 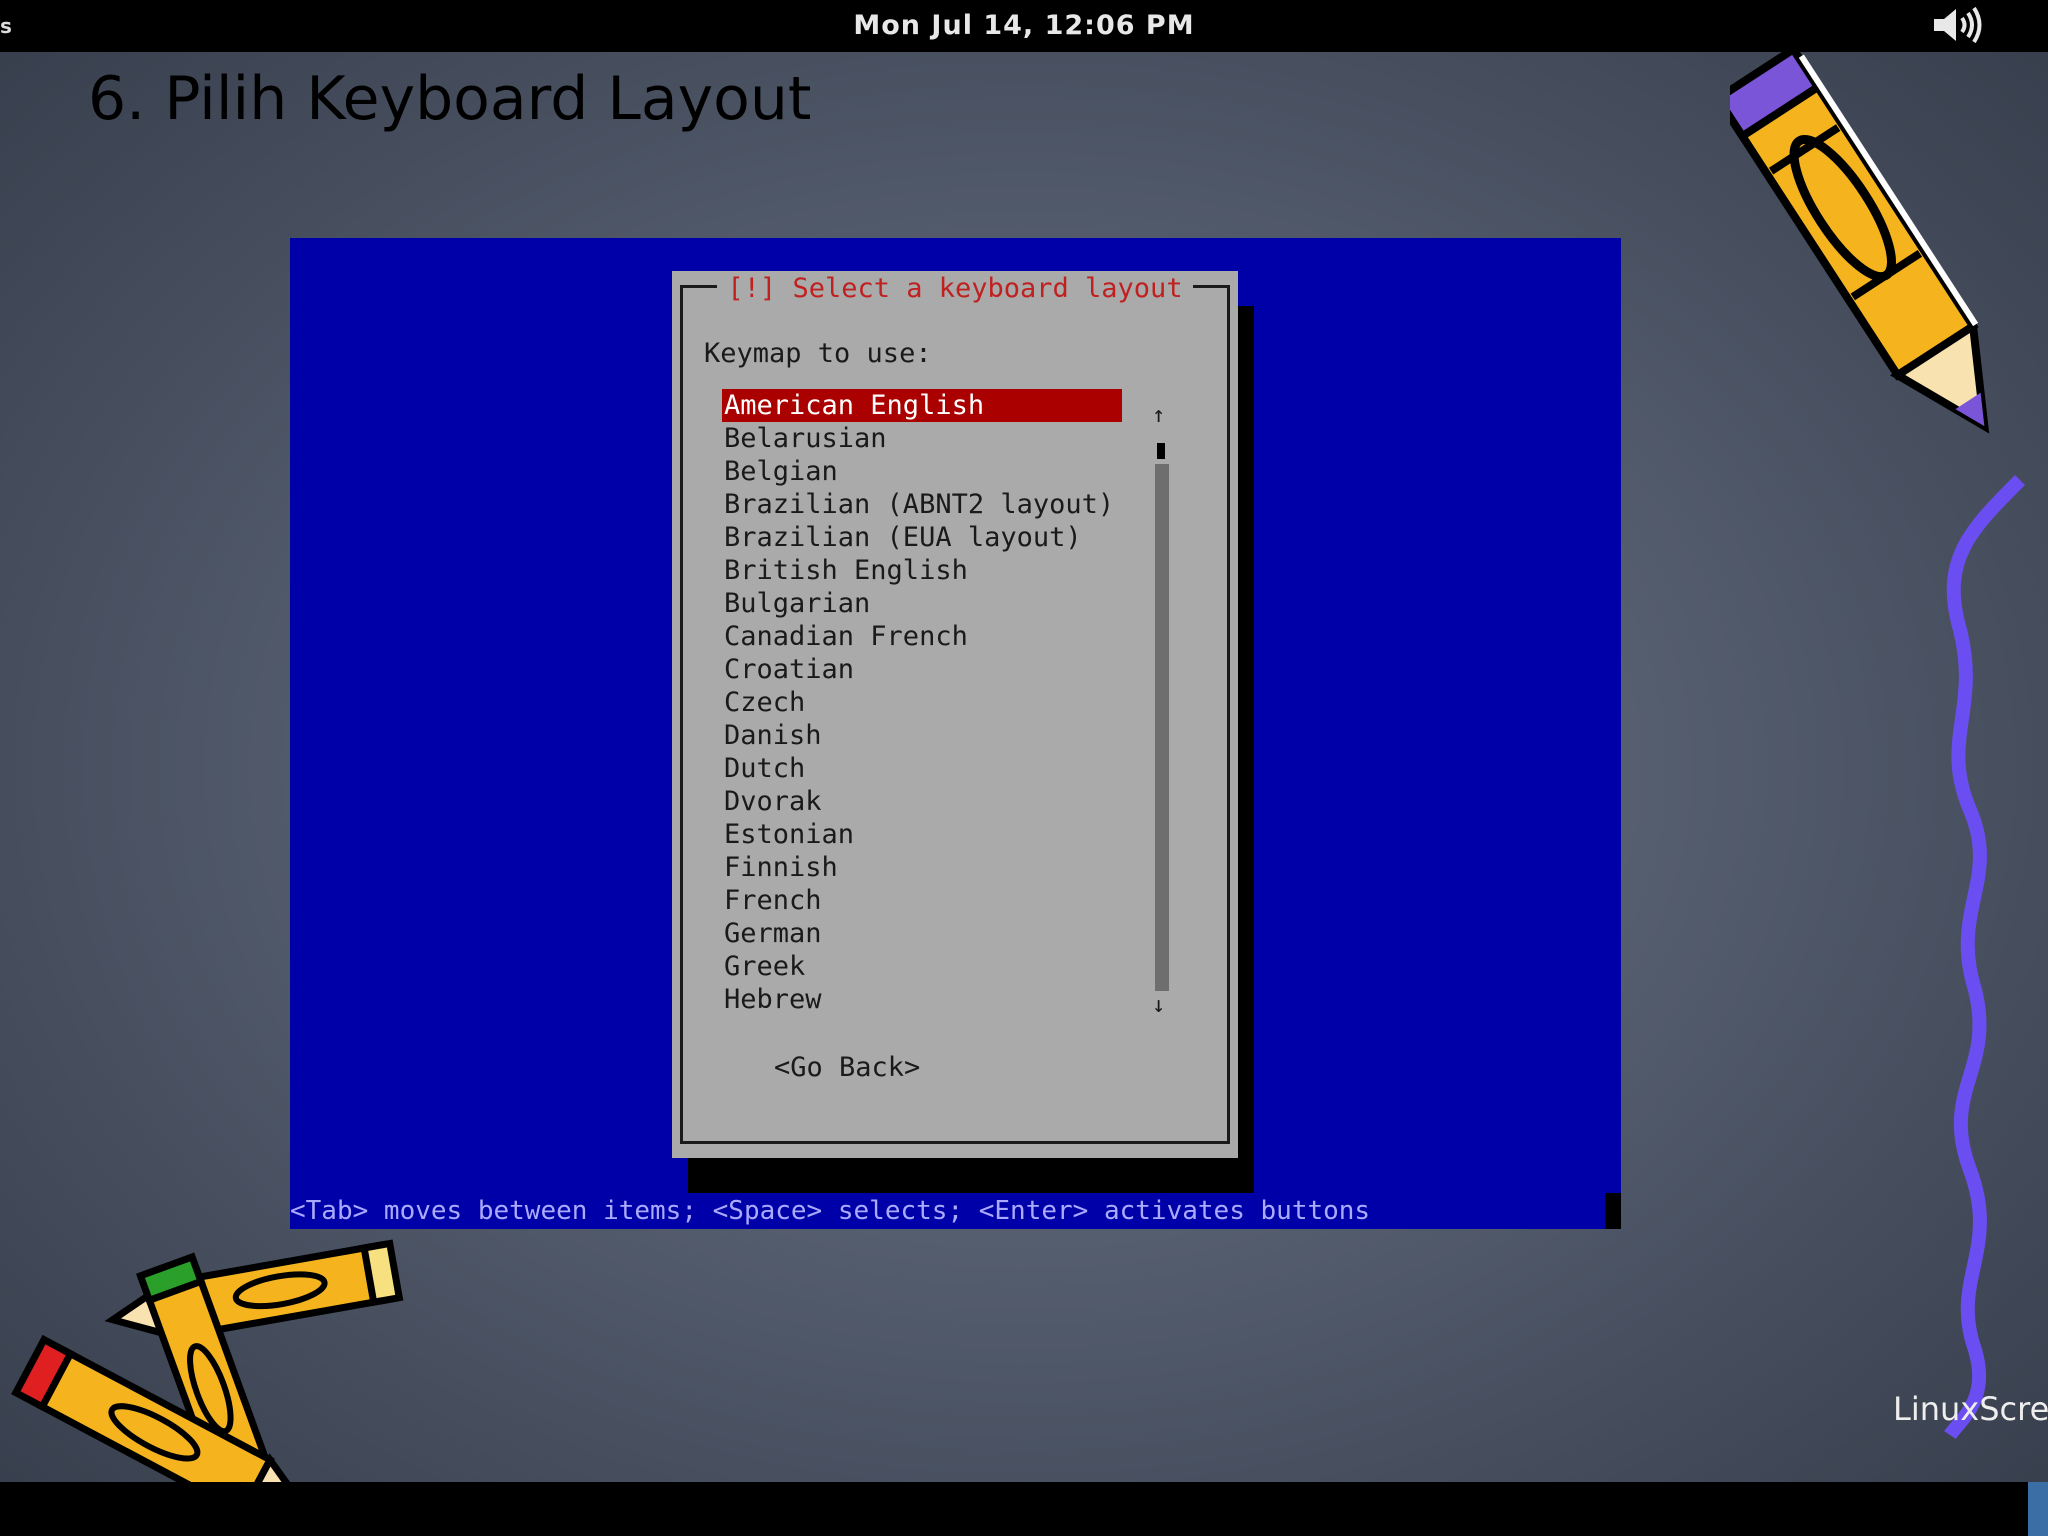 What do you see at coordinates (1158, 1006) in the screenshot?
I see `scroll-down-arrow-icon: ↓` at bounding box center [1158, 1006].